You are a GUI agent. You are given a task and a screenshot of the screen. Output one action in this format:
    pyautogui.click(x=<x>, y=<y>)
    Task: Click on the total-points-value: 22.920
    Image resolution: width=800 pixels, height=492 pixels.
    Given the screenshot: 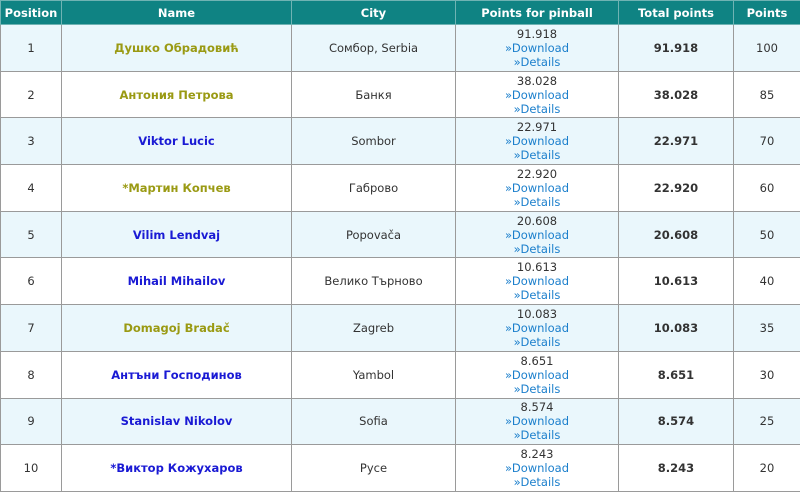 What is the action you would take?
    pyautogui.click(x=676, y=188)
    